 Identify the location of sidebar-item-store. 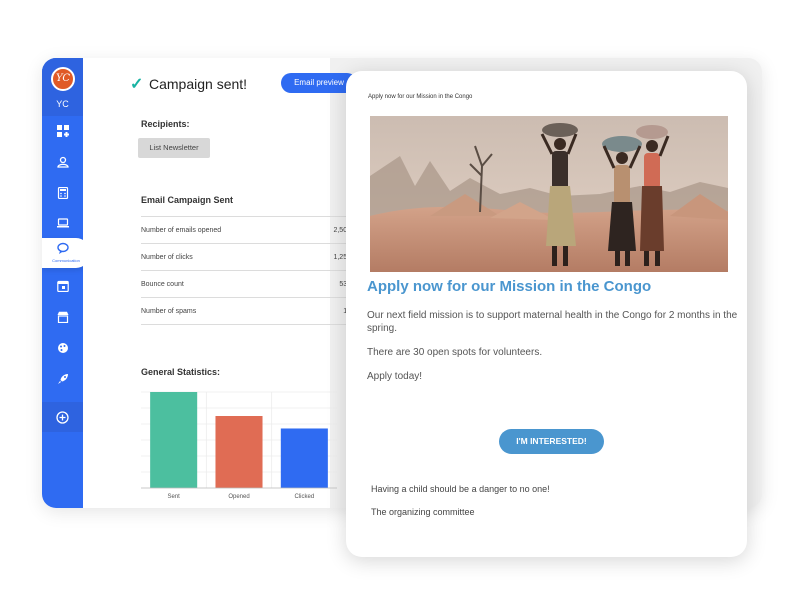
(62, 317).